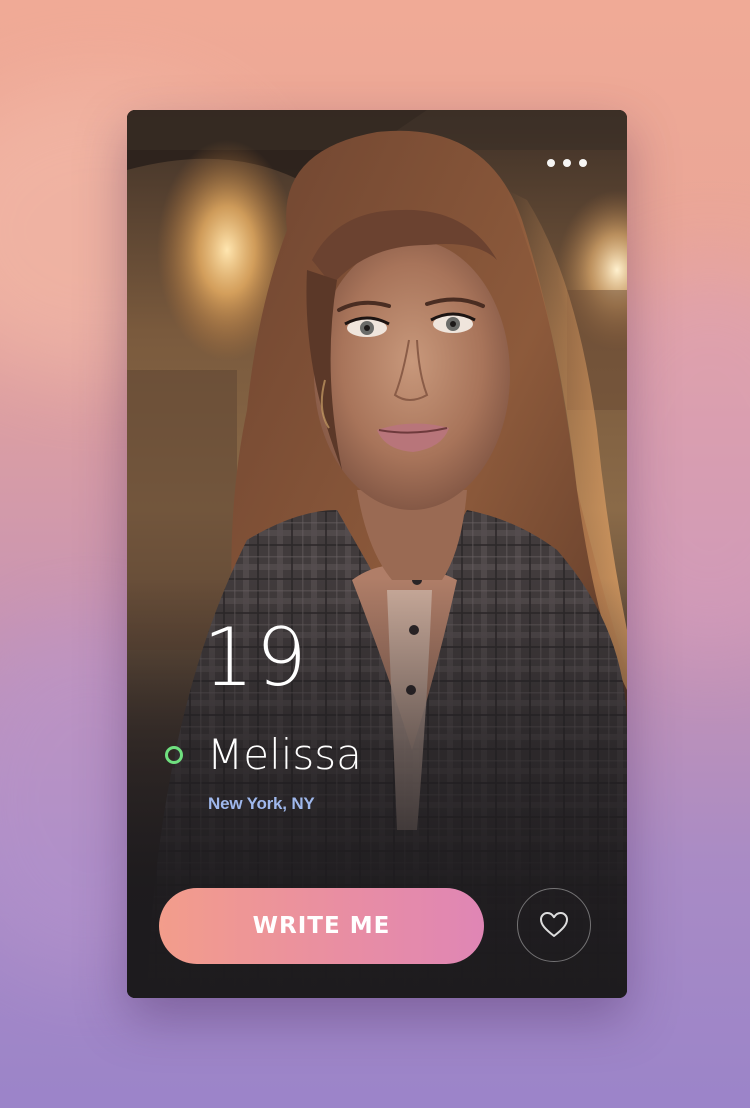 The width and height of the screenshot is (750, 1108). I want to click on heart-icon, so click(554, 924).